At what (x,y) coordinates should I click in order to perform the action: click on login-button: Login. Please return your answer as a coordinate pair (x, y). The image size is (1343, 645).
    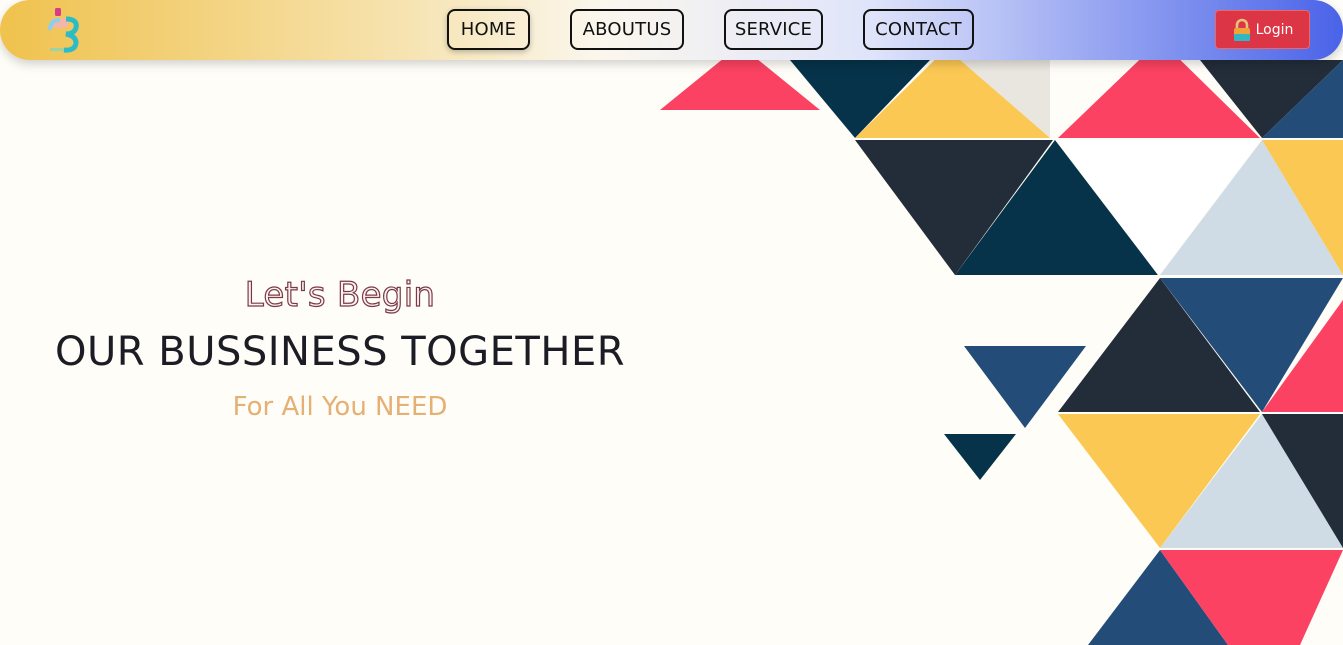
    Looking at the image, I should click on (1262, 29).